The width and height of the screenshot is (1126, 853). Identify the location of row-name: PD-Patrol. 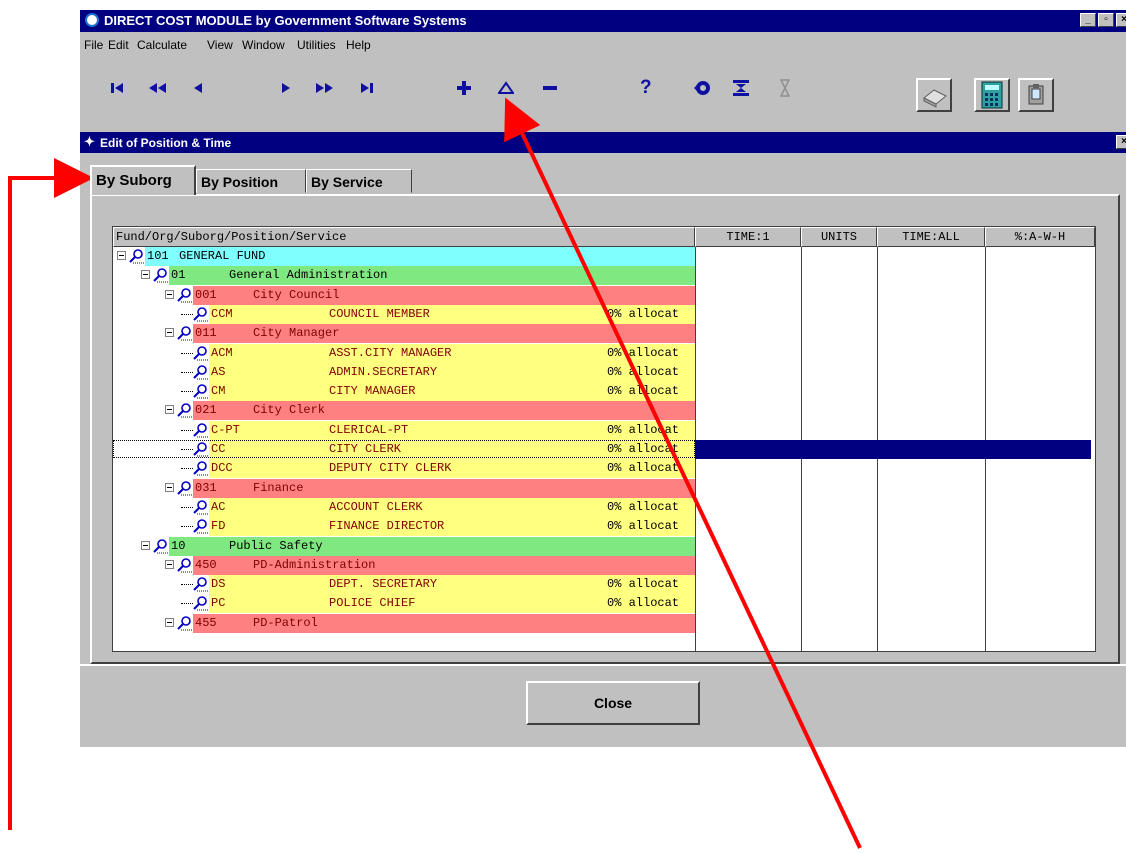
(285, 622).